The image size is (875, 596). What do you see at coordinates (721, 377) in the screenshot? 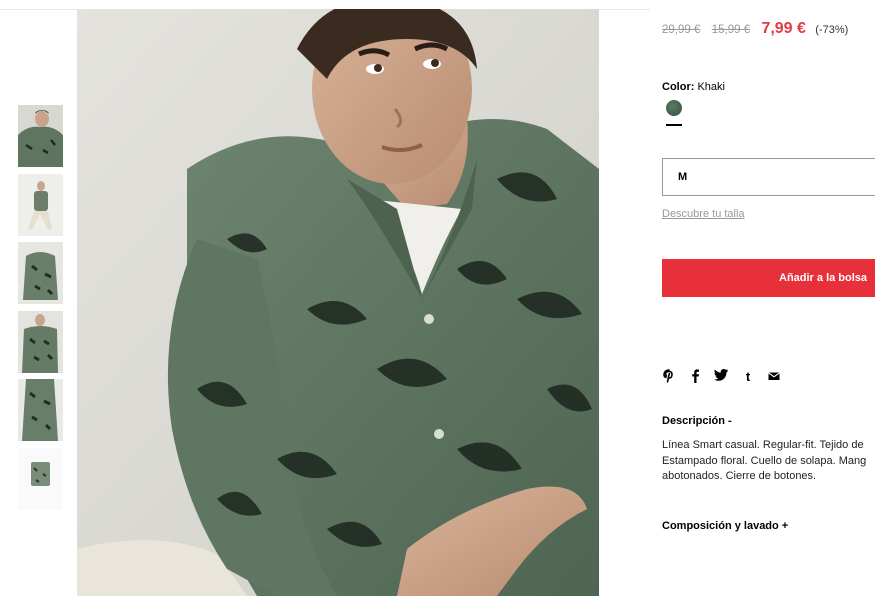
I see `twitter-icon` at bounding box center [721, 377].